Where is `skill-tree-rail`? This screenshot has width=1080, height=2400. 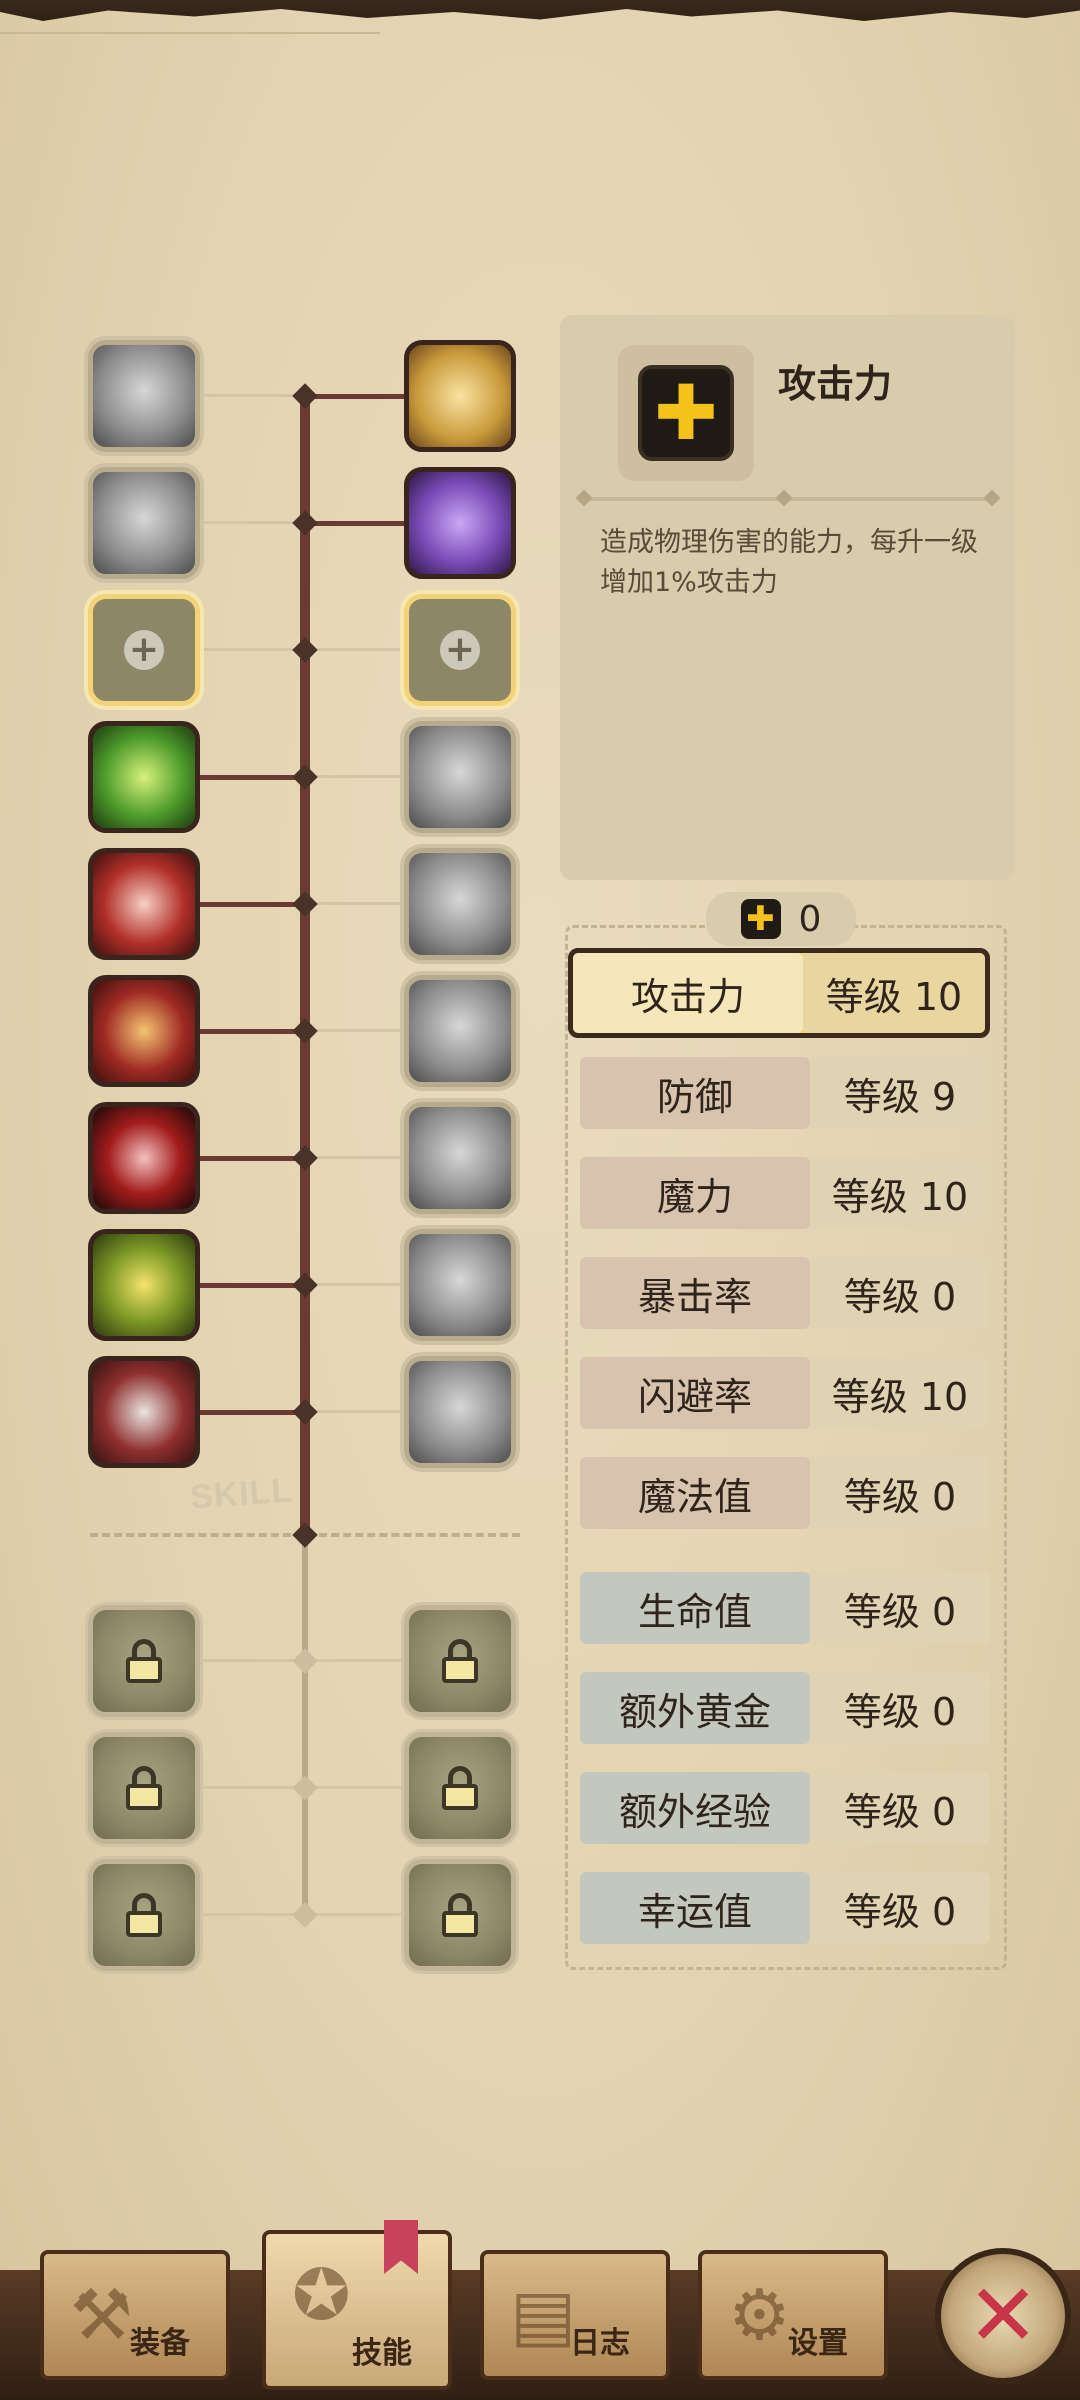
skill-tree-rail is located at coordinates (305, 965).